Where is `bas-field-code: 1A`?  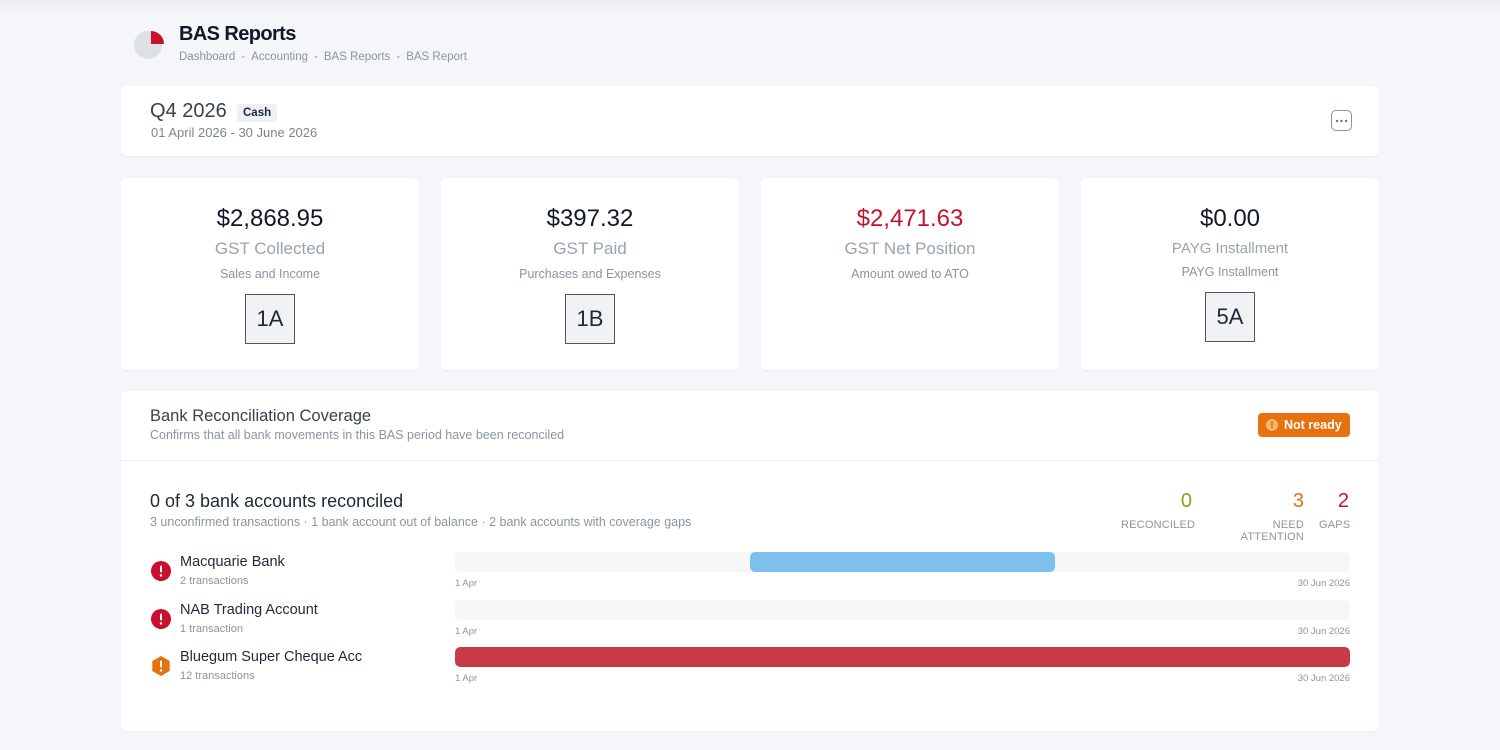
bas-field-code: 1A is located at coordinates (270, 319).